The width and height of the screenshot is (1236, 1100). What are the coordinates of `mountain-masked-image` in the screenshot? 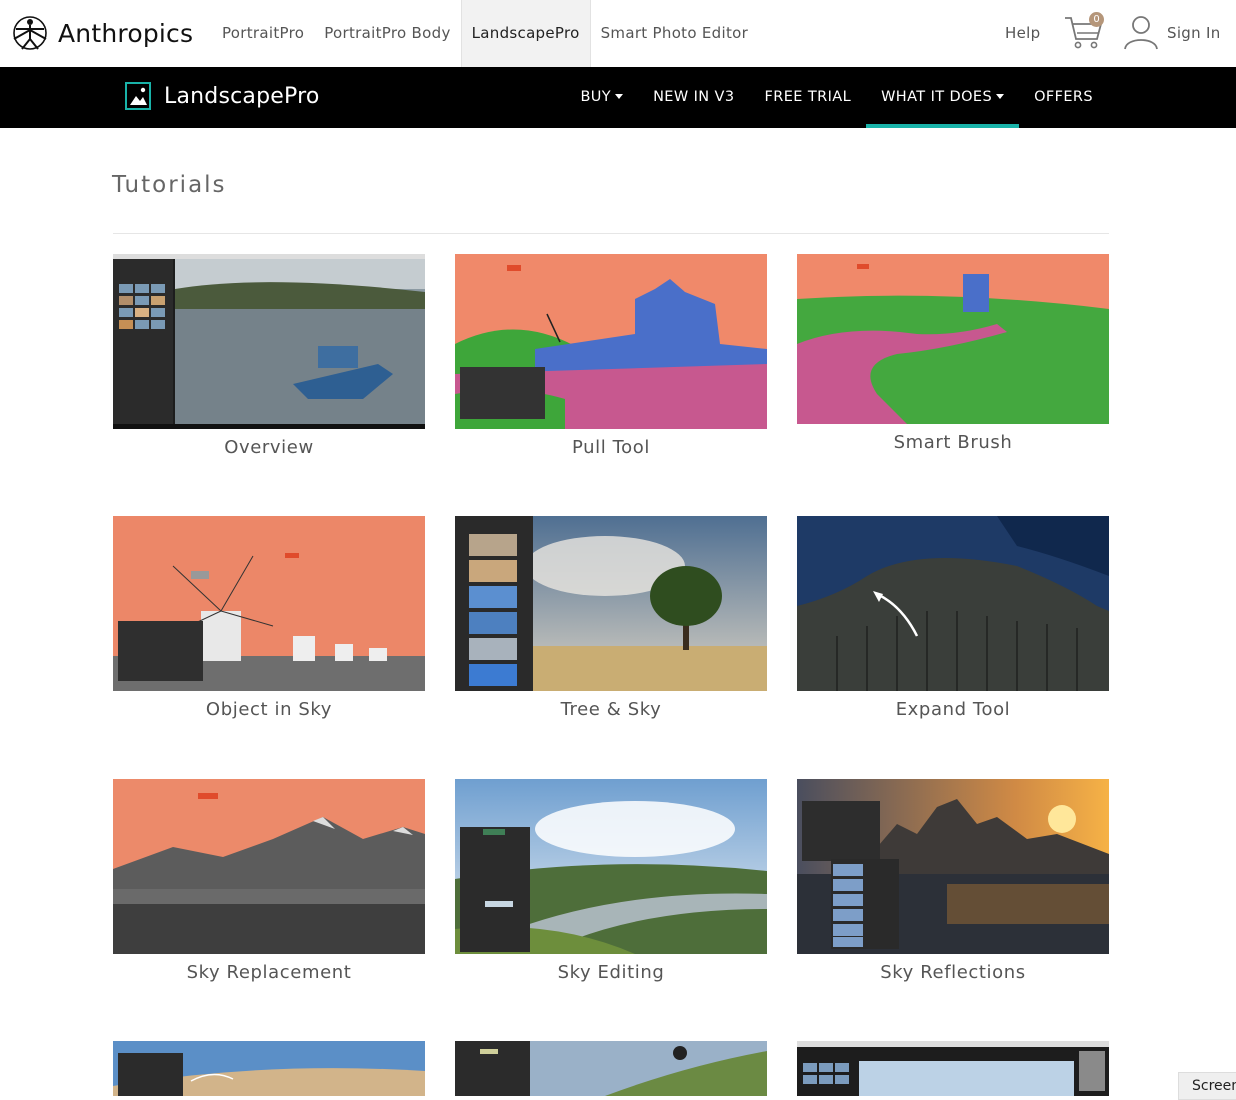 It's located at (269, 866).